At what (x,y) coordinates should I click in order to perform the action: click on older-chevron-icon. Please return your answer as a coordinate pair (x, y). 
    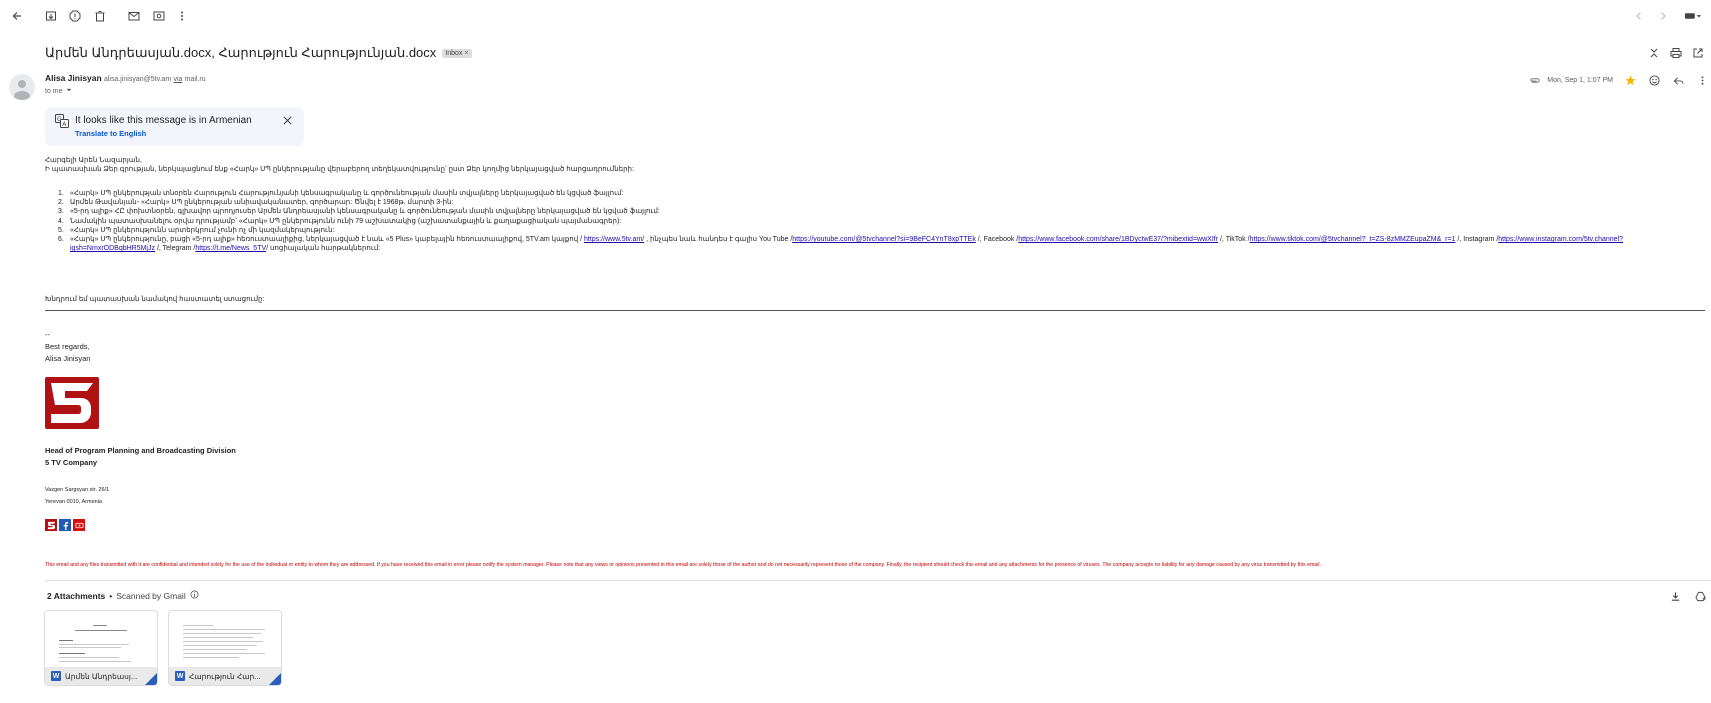
    Looking at the image, I should click on (1663, 16).